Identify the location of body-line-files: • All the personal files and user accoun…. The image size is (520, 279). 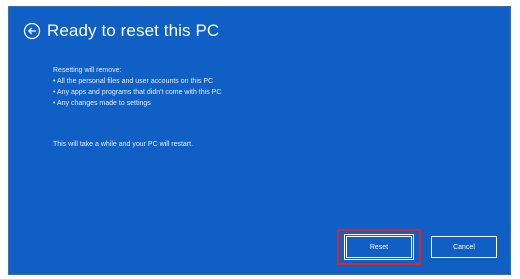
(133, 81).